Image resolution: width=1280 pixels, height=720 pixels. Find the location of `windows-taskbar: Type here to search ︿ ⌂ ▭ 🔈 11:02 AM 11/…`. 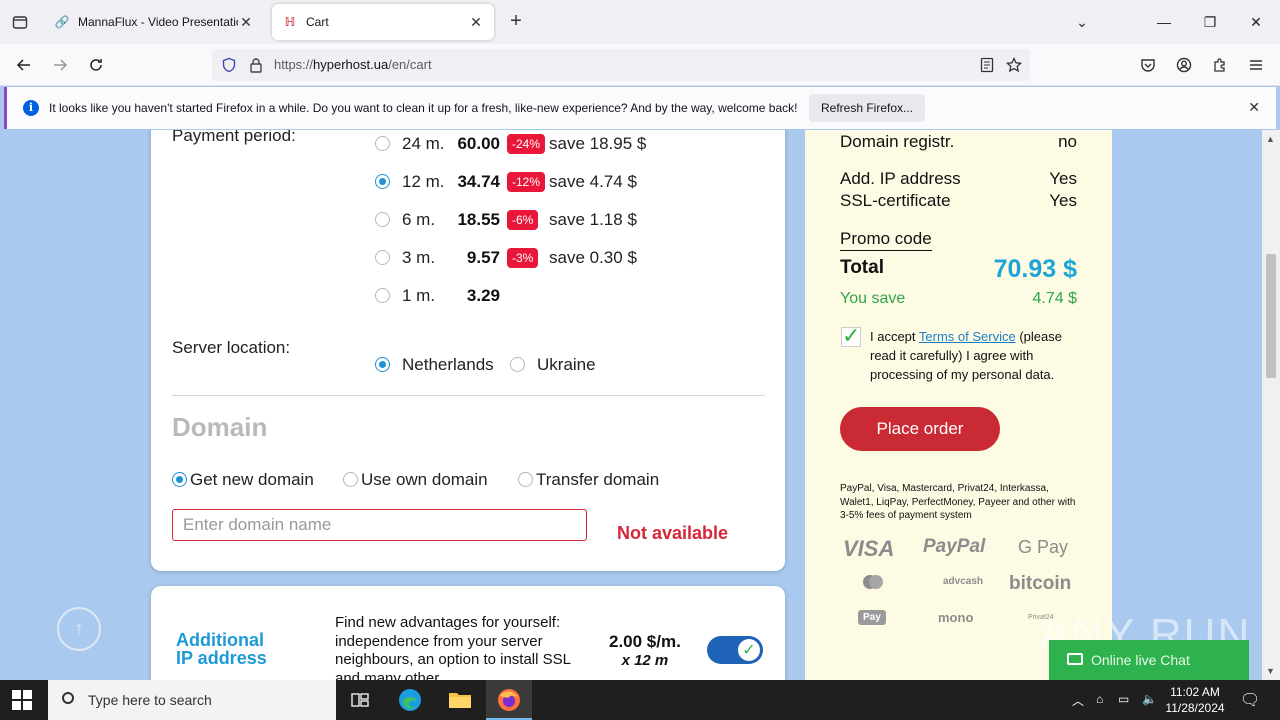

windows-taskbar: Type here to search ︿ ⌂ ▭ 🔈 11:02 AM 11/… is located at coordinates (640, 700).